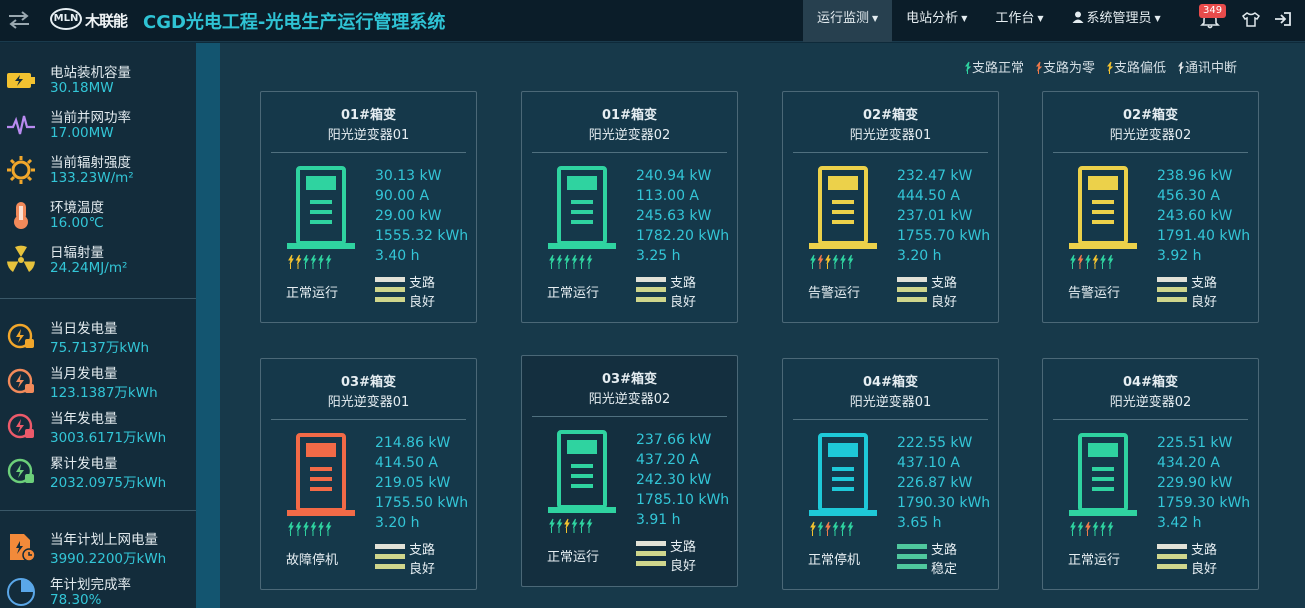  What do you see at coordinates (76, 600) in the screenshot?
I see `stat-value: 78.30%` at bounding box center [76, 600].